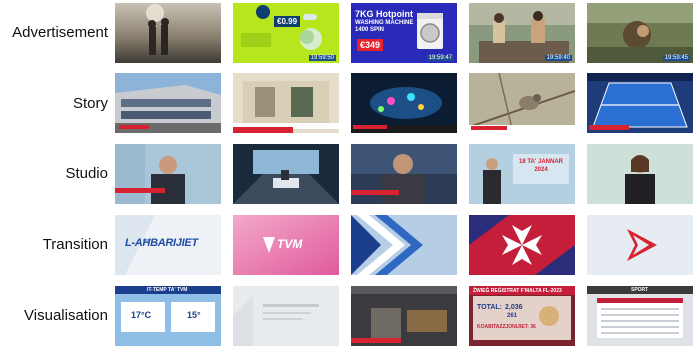 The image size is (699, 346). Describe the element at coordinates (60, 32) in the screenshot. I see `row-label-advertisement: Advertisement` at that location.